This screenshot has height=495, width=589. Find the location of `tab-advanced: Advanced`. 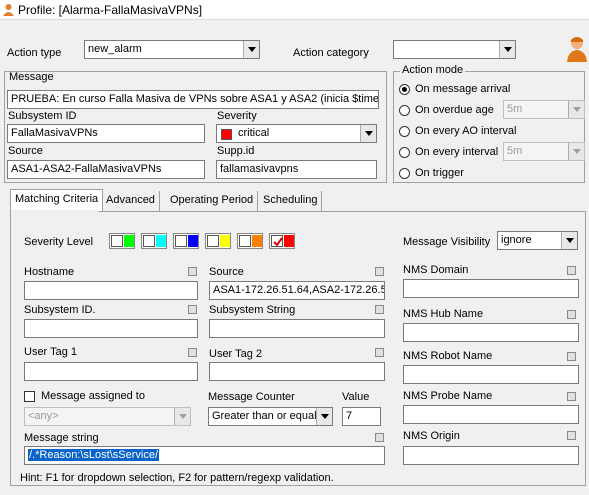

tab-advanced: Advanced is located at coordinates (131, 201).